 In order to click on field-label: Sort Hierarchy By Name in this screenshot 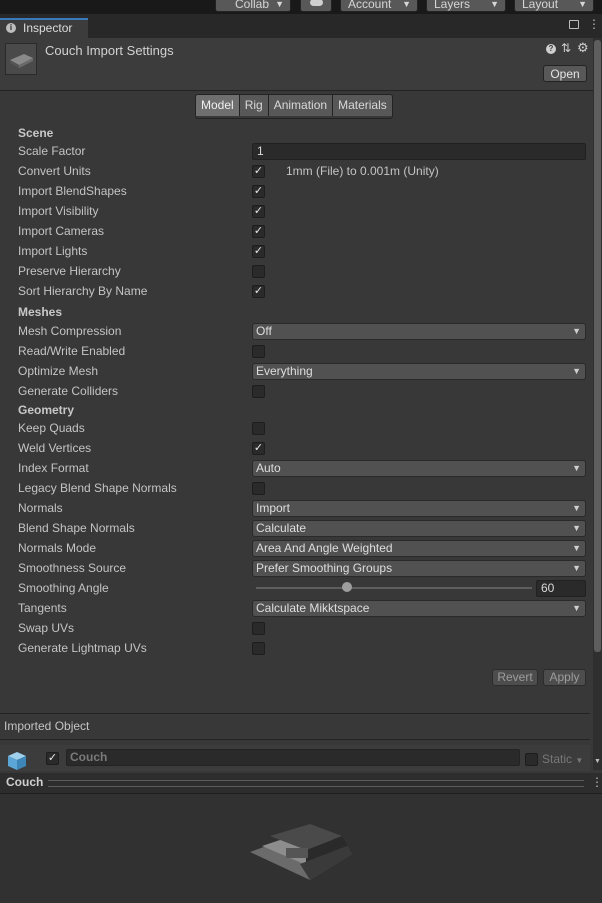, I will do `click(83, 291)`.